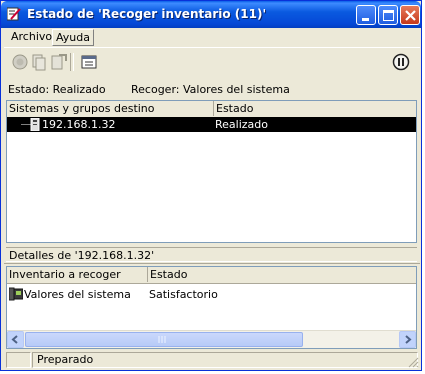 This screenshot has width=425, height=374. What do you see at coordinates (72, 62) in the screenshot?
I see `toolbar-separator` at bounding box center [72, 62].